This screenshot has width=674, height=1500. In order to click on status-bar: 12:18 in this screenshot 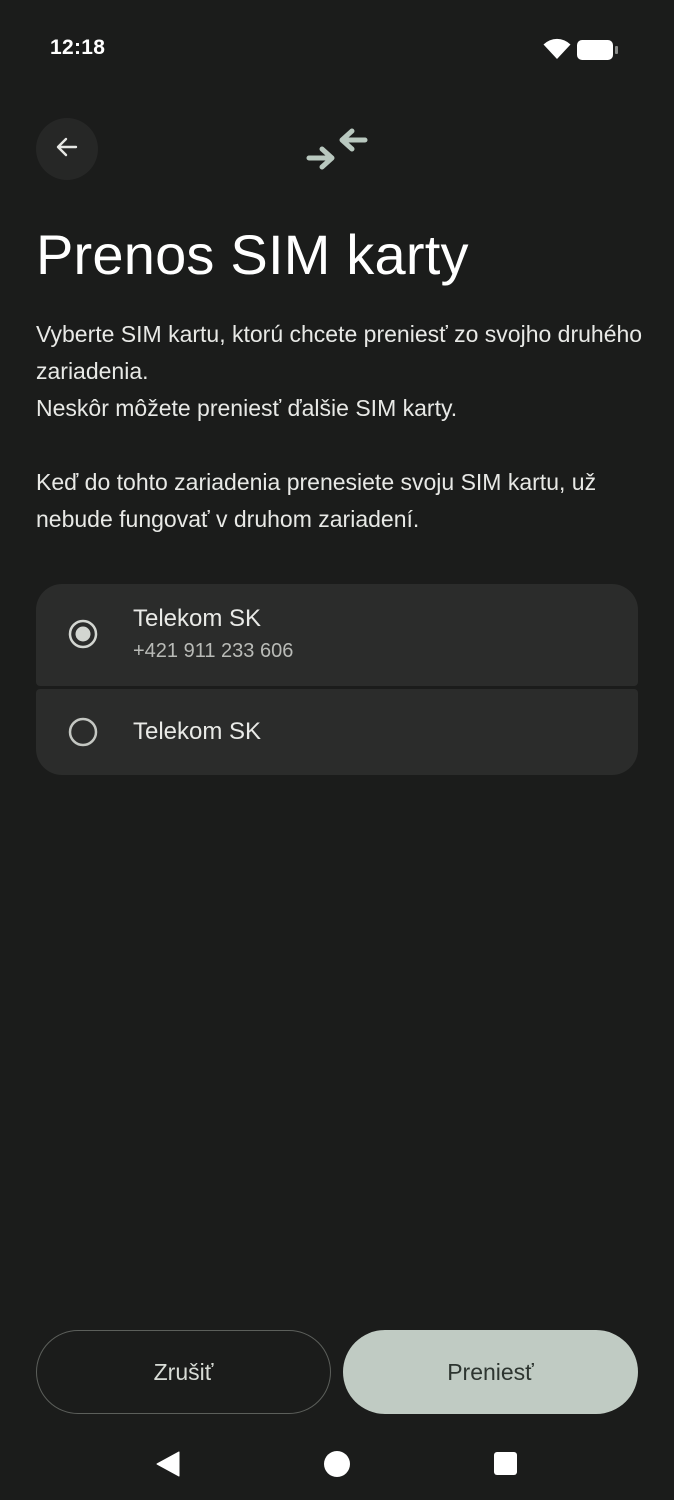, I will do `click(337, 50)`.